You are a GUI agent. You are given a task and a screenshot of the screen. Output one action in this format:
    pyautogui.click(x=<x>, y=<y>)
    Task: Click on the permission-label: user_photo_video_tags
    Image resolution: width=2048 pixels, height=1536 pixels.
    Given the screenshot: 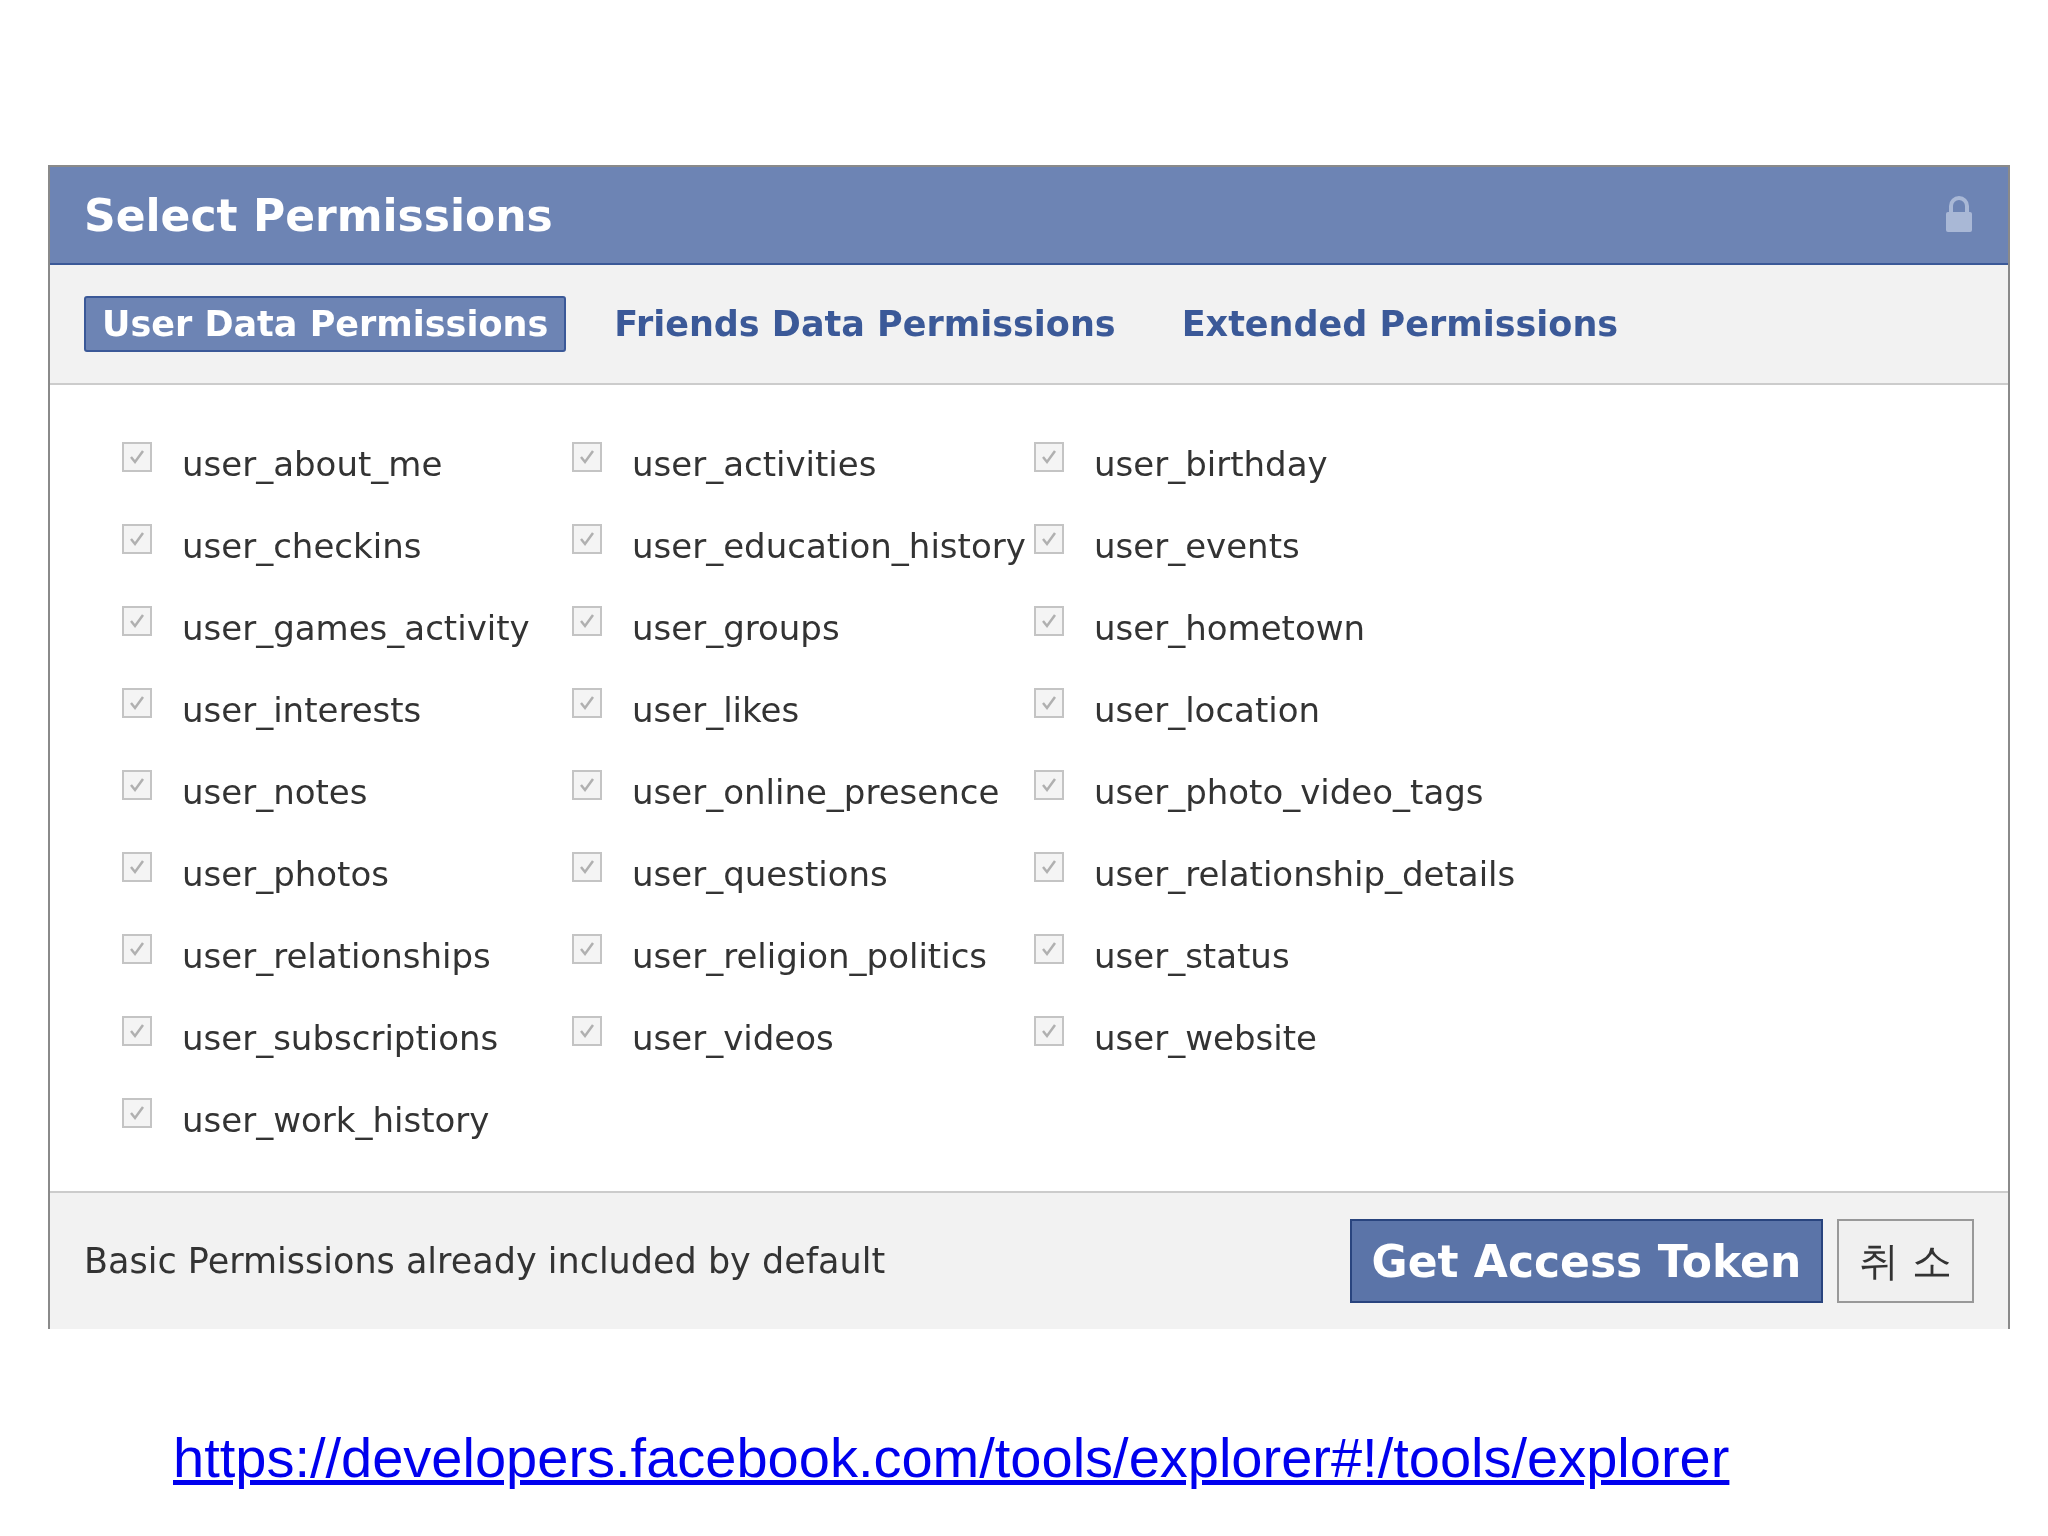 What is the action you would take?
    pyautogui.click(x=1289, y=792)
    